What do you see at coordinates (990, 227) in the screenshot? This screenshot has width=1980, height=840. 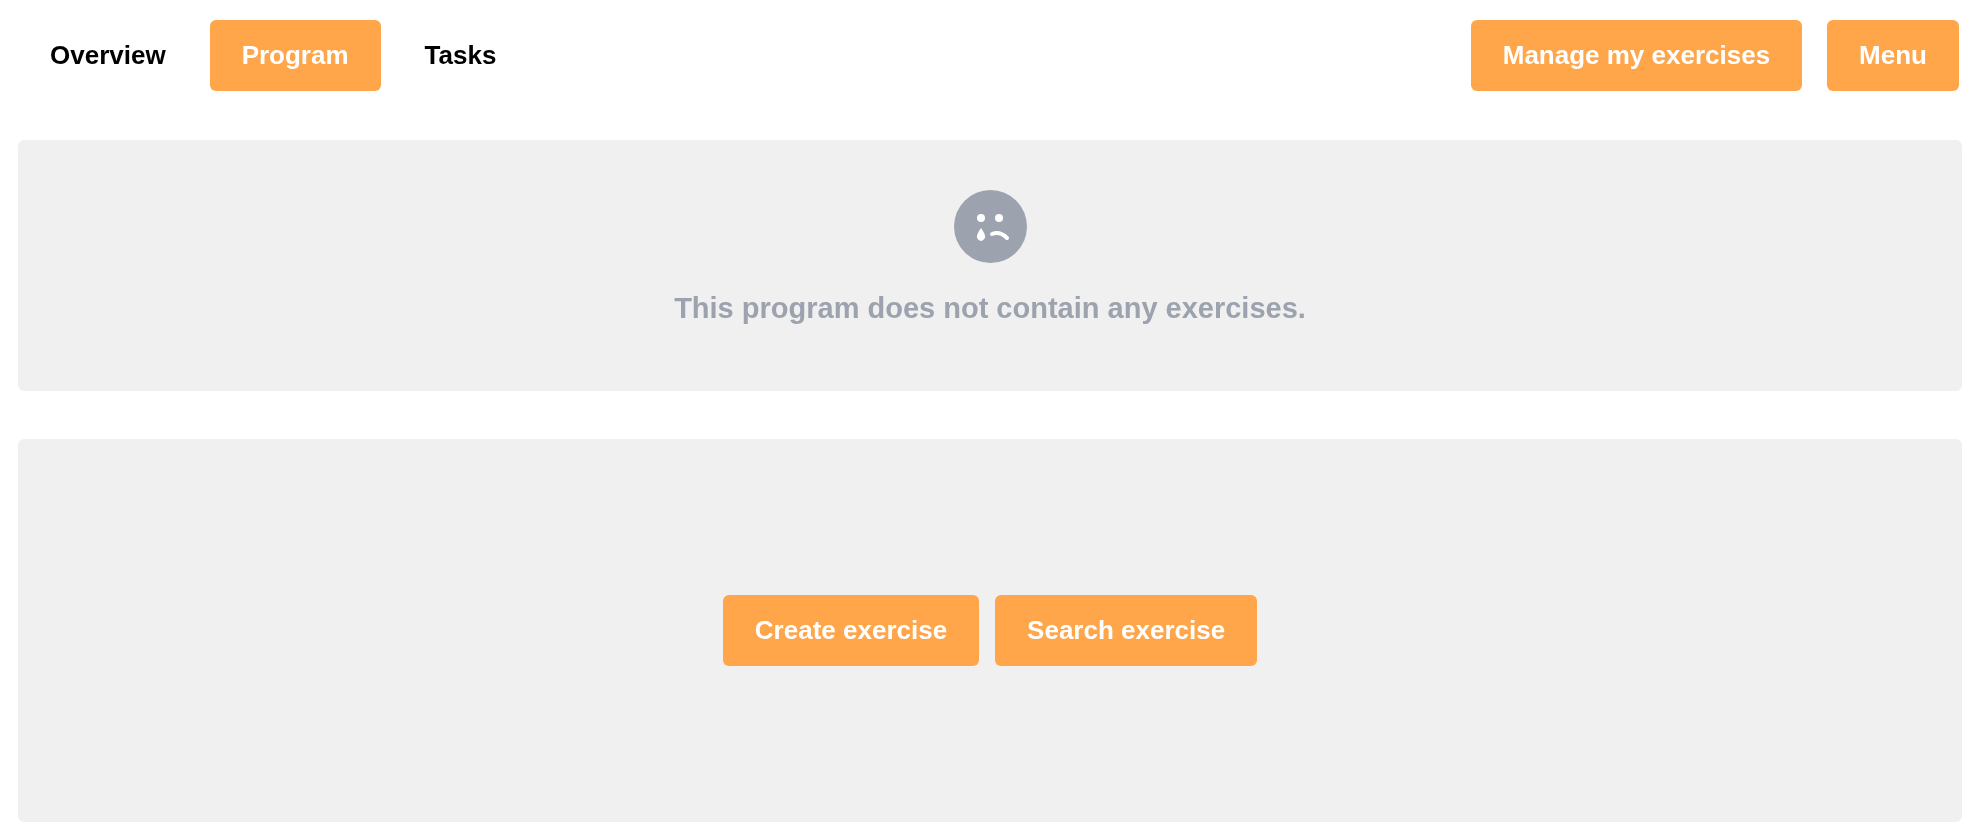 I see `sad-face-icon` at bounding box center [990, 227].